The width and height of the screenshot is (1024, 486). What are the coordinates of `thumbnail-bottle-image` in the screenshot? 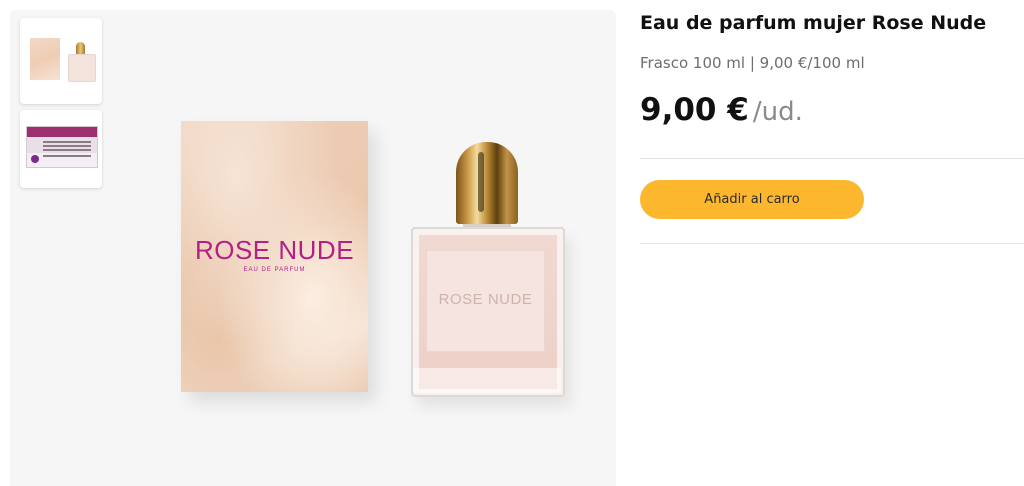 It's located at (82, 68).